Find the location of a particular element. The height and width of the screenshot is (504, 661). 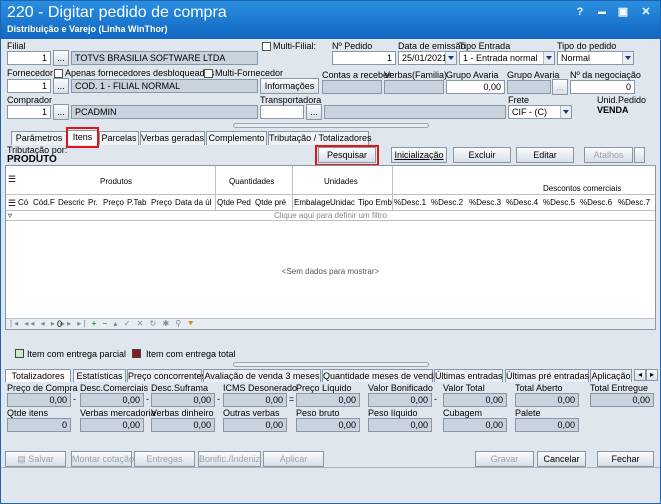

column-header: Unidac is located at coordinates (342, 202).